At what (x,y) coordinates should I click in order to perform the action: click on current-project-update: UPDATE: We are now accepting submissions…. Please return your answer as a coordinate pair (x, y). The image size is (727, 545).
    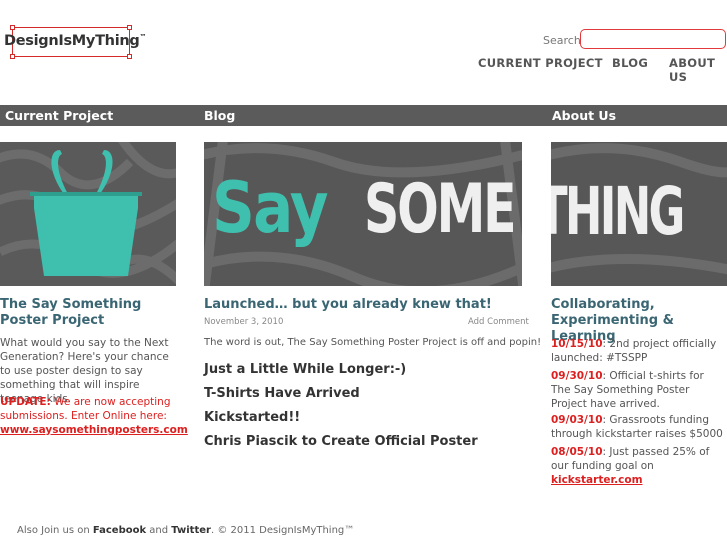
    Looking at the image, I should click on (94, 416).